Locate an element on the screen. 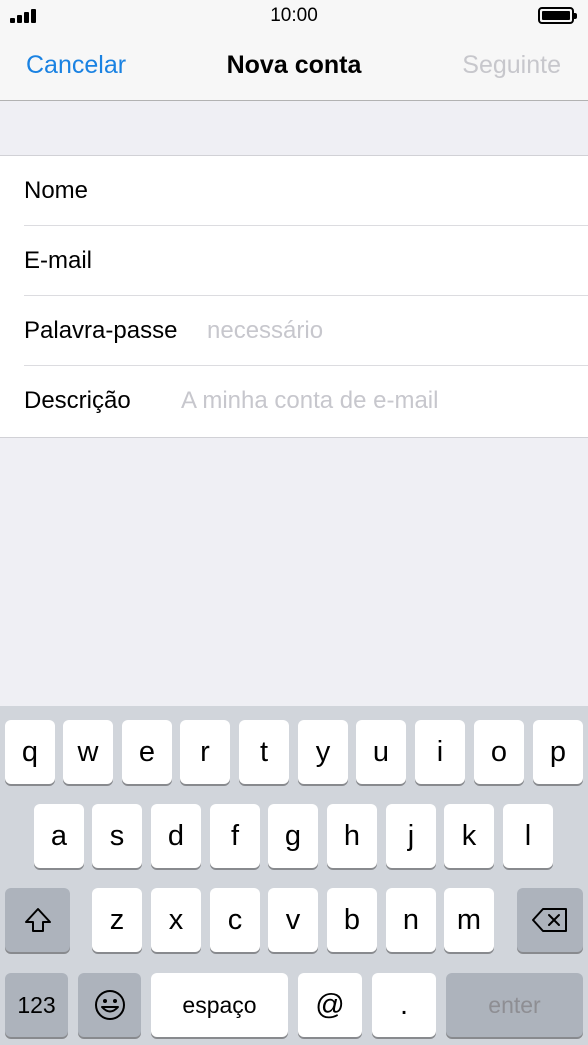 This screenshot has height=1045, width=588. email-label: E-mail is located at coordinates (58, 260).